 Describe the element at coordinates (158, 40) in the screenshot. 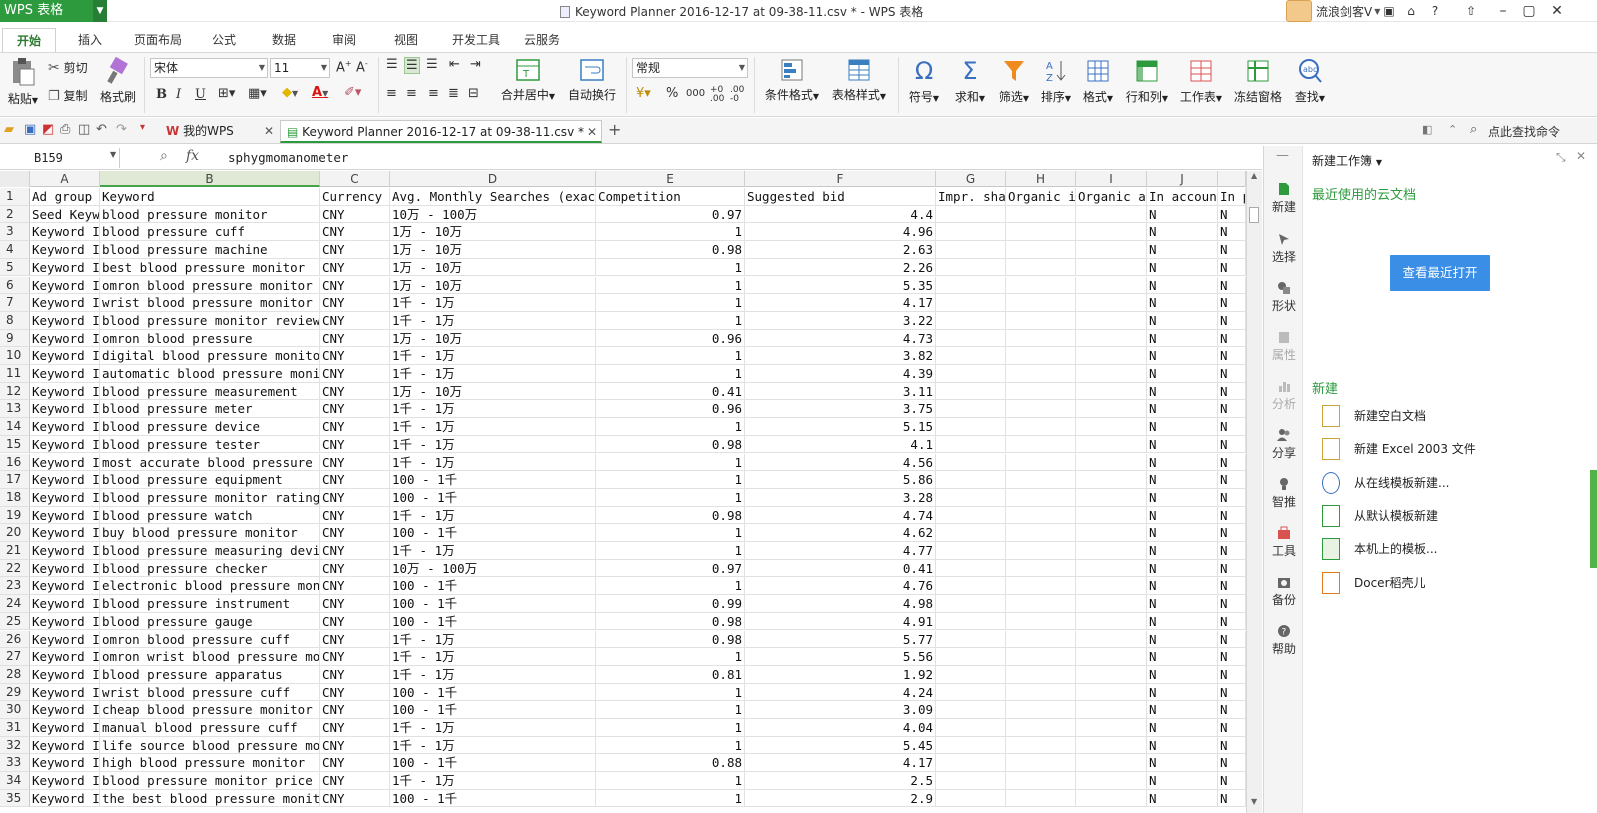

I see `tab-page-layout: 页面布局` at that location.